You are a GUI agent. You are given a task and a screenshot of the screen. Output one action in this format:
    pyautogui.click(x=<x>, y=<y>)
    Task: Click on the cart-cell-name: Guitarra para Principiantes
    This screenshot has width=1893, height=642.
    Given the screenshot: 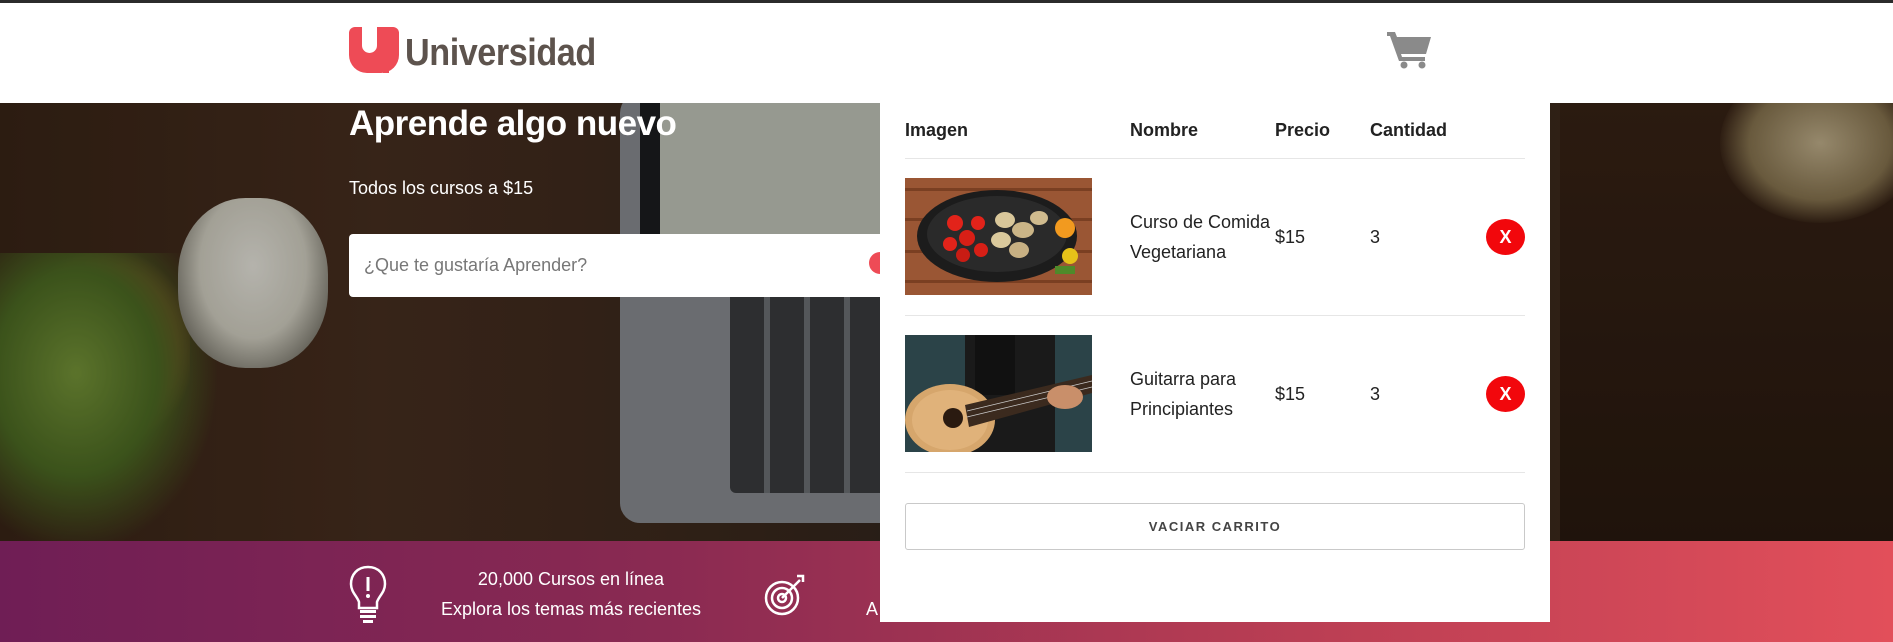 What is the action you would take?
    pyautogui.click(x=1202, y=394)
    